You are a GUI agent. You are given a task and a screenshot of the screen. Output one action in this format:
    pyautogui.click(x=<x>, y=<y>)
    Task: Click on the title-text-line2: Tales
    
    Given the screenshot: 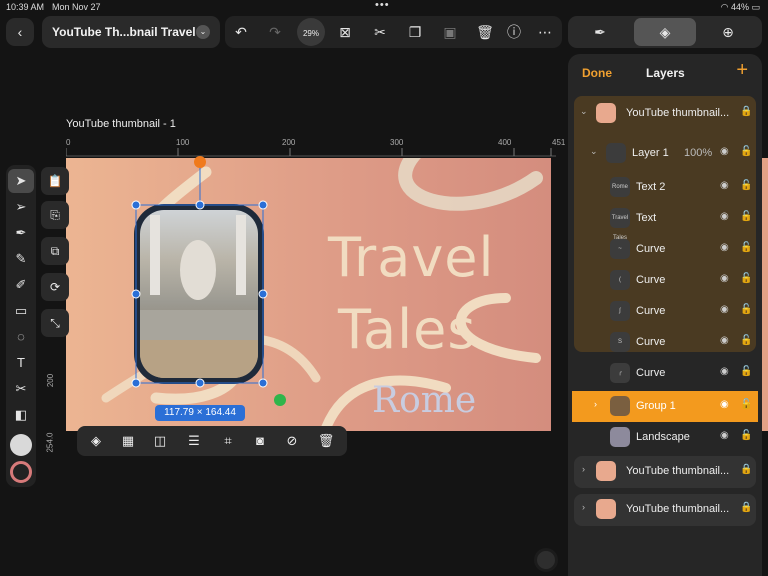 What is the action you would take?
    pyautogui.click(x=407, y=329)
    